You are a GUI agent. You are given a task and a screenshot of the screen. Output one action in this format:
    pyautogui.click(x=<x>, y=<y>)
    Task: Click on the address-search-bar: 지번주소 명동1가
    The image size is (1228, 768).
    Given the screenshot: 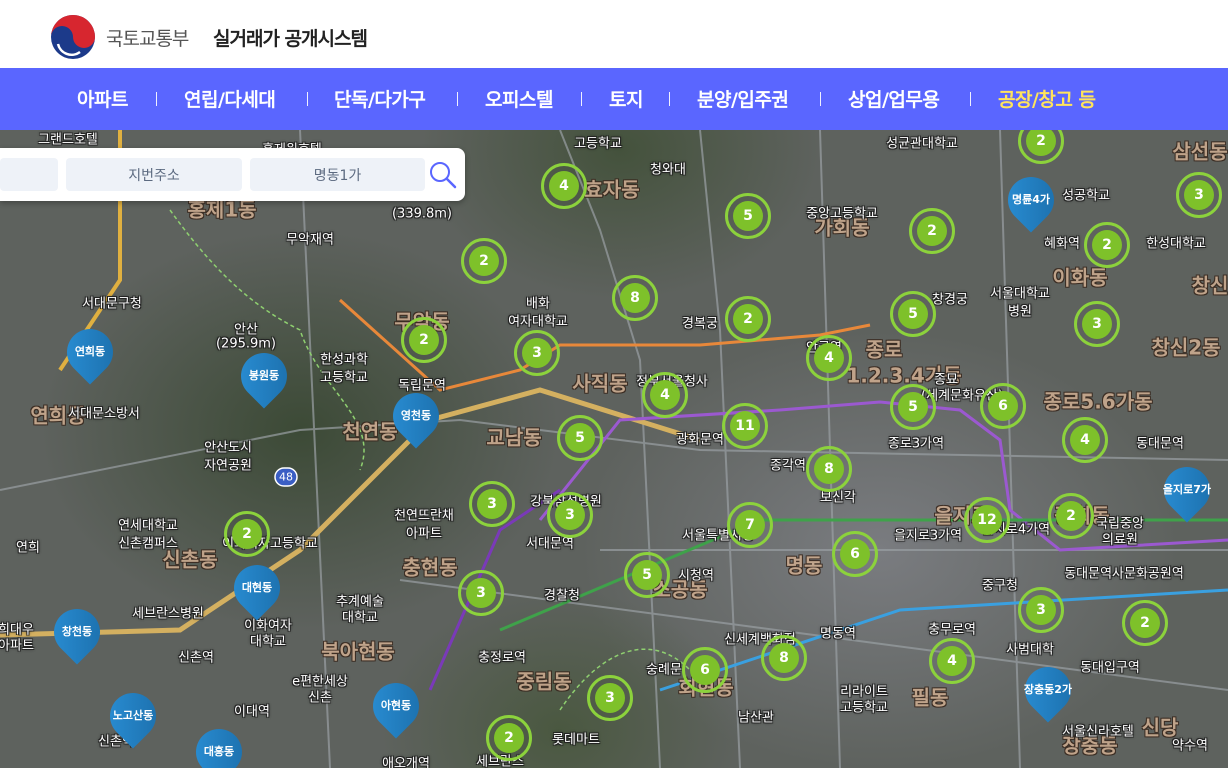 What is the action you would take?
    pyautogui.click(x=232, y=174)
    